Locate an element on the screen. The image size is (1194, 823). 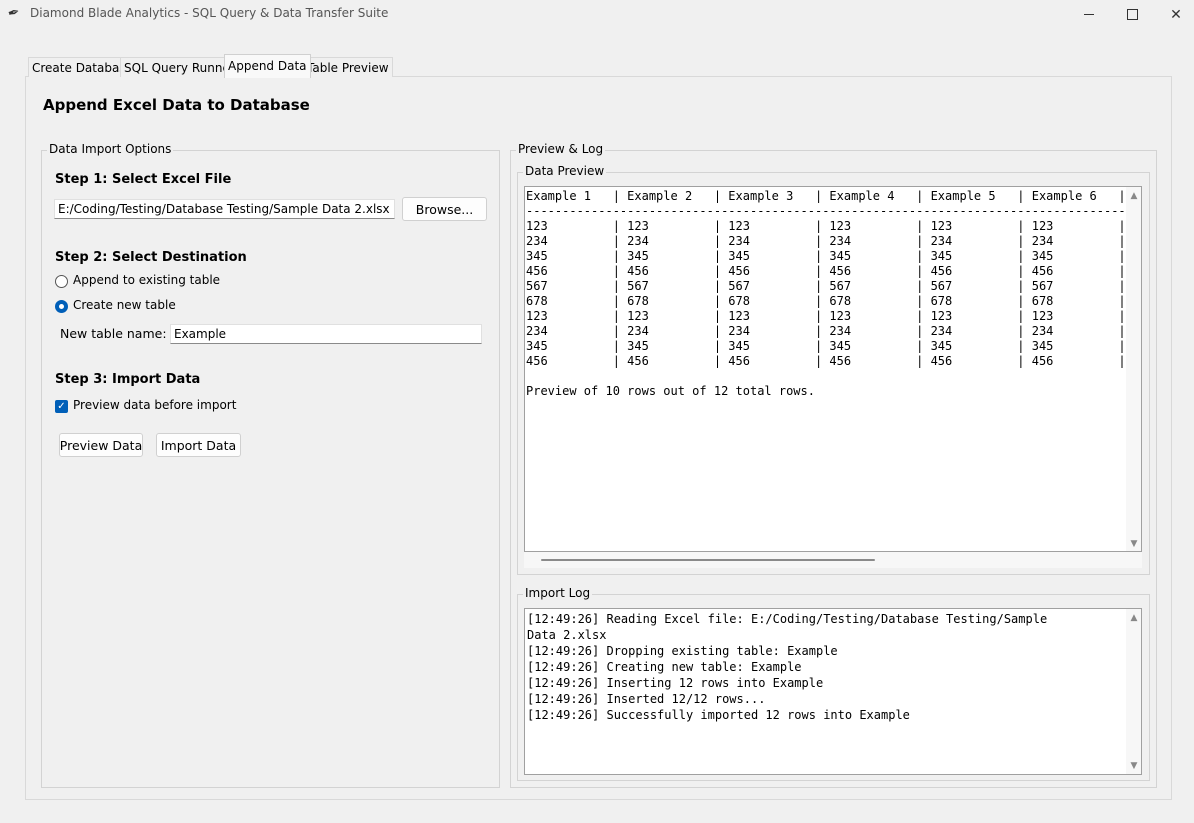
maximize-button is located at coordinates (1132, 14).